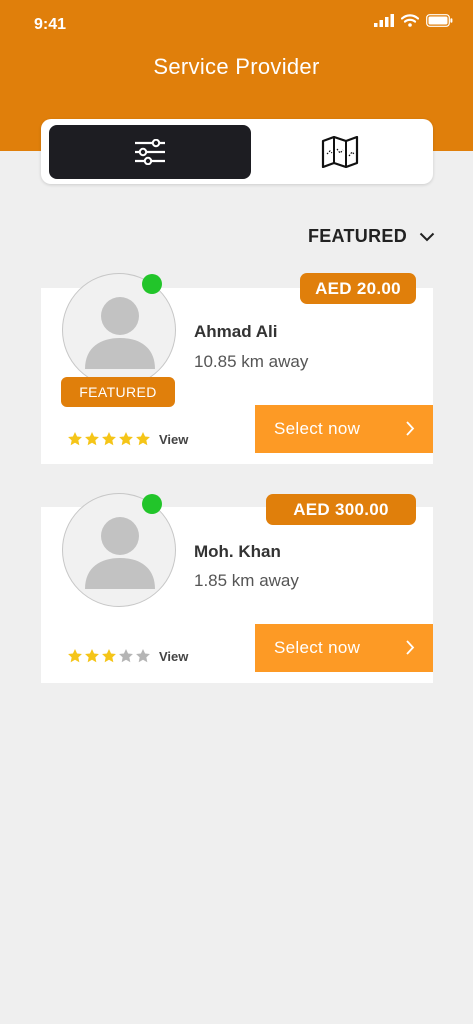 The width and height of the screenshot is (473, 1024). Describe the element at coordinates (236, 66) in the screenshot. I see `page-title: Service Provider` at that location.